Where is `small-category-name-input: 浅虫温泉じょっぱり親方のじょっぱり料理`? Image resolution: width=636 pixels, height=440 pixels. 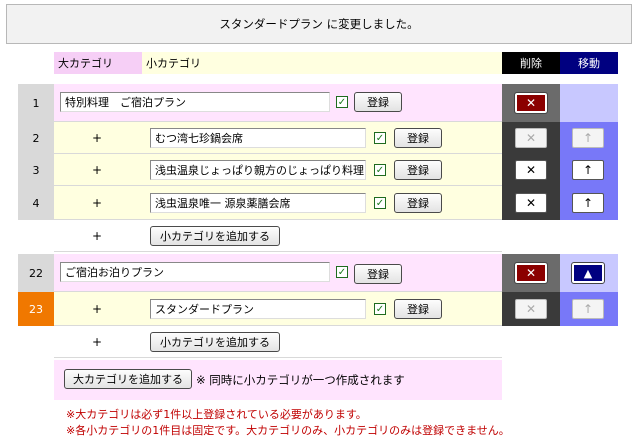
small-category-name-input: 浅虫温泉じょっぱり親方のじょっぱり料理 is located at coordinates (258, 170).